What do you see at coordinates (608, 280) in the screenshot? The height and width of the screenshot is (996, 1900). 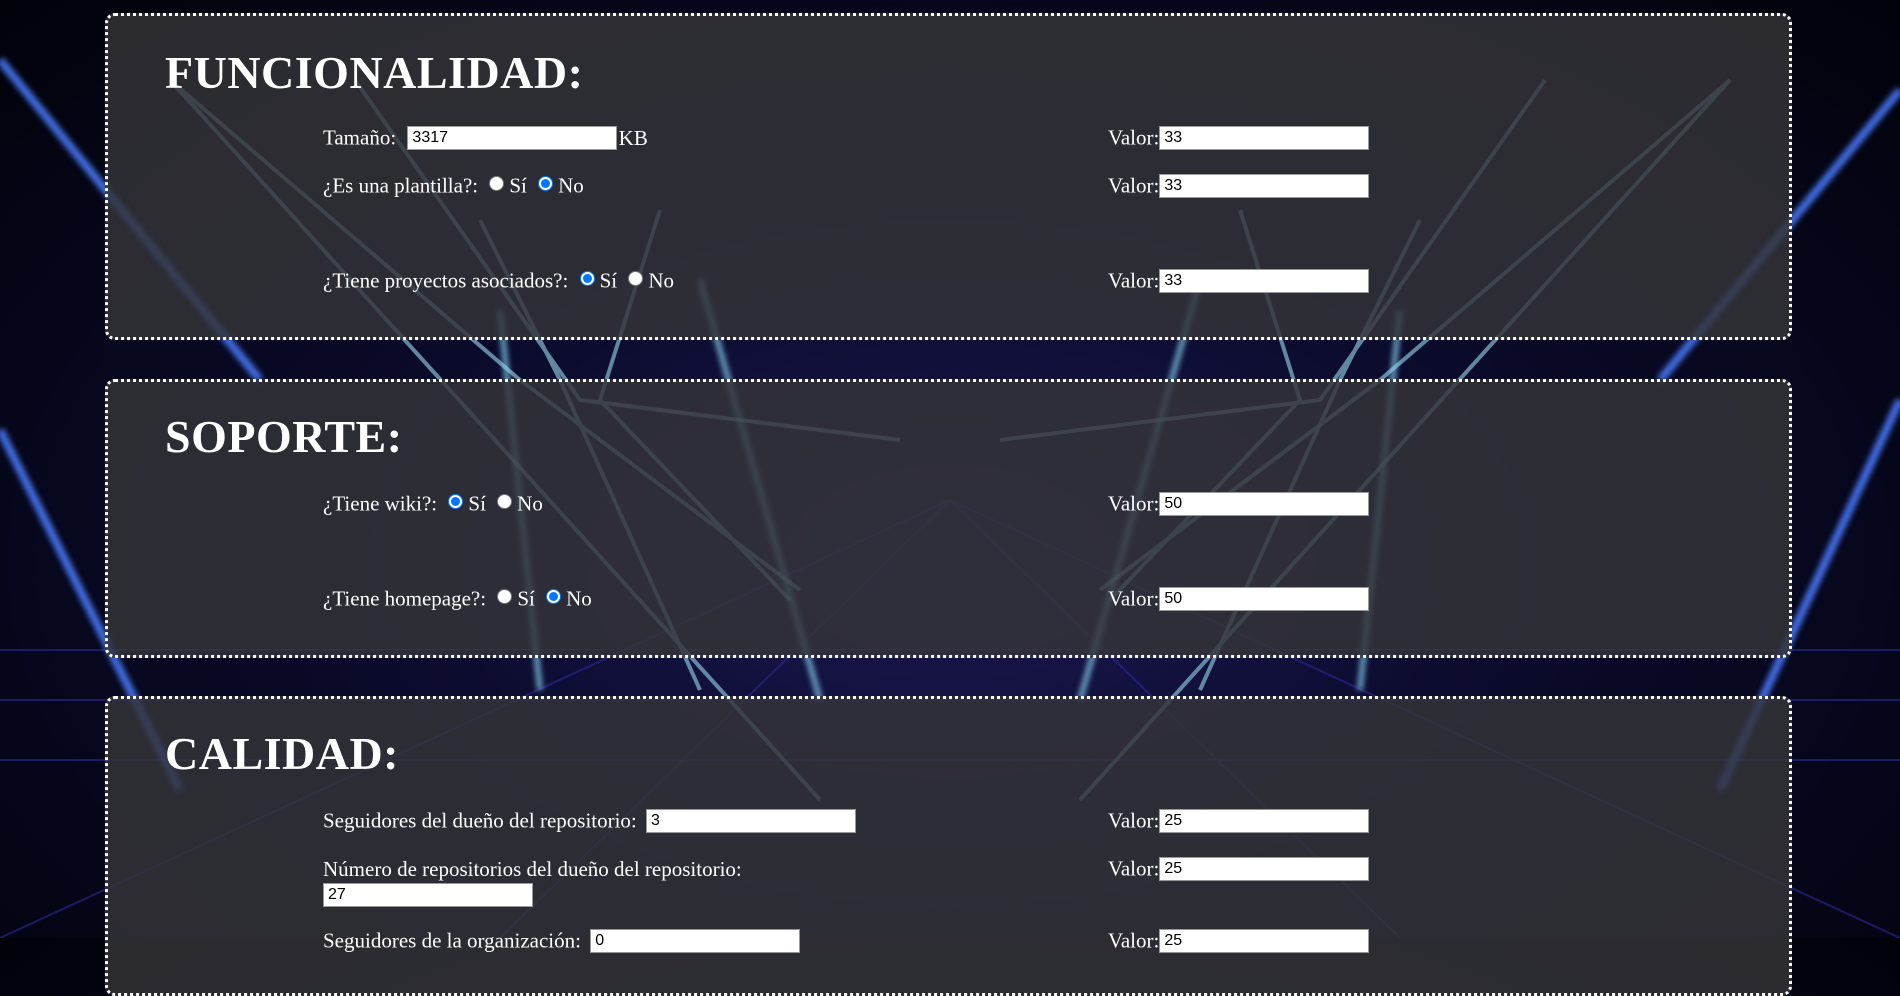 I see `proyectos-si-label: Sí` at bounding box center [608, 280].